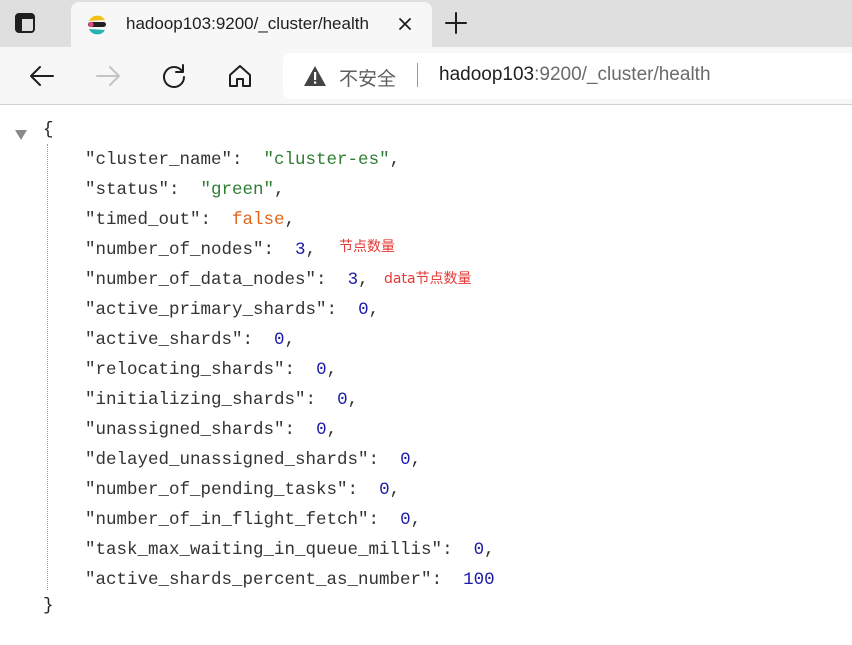  I want to click on json-key: "cluster_name", so click(159, 160).